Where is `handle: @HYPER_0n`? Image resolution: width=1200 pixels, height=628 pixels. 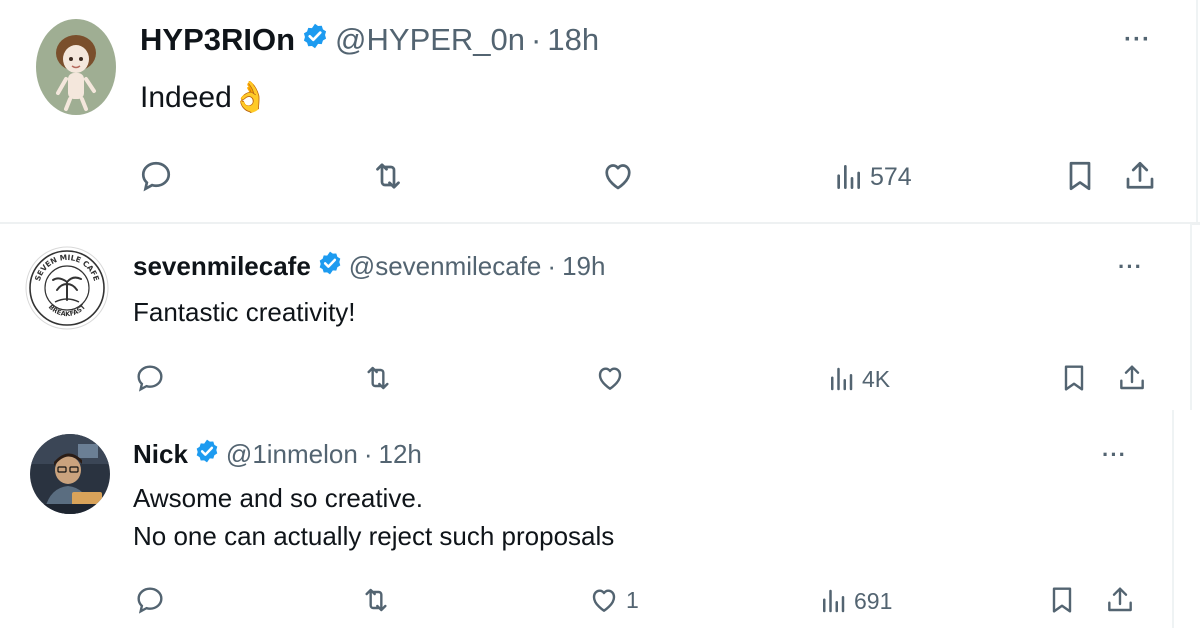
handle: @HYPER_0n is located at coordinates (430, 40).